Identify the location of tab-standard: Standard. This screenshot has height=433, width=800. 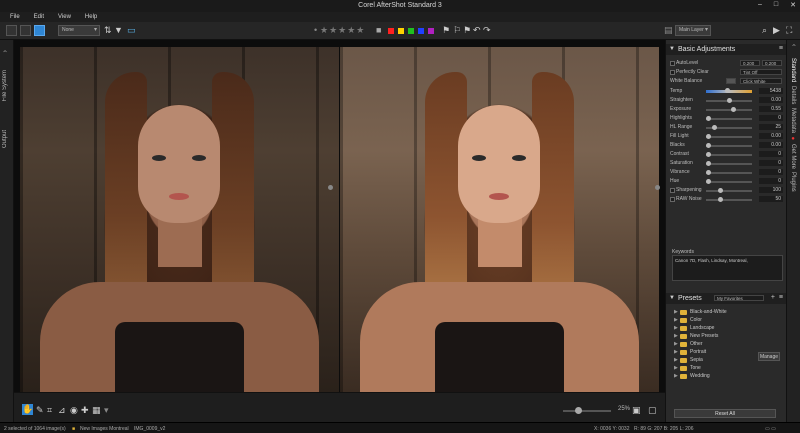
(793, 70).